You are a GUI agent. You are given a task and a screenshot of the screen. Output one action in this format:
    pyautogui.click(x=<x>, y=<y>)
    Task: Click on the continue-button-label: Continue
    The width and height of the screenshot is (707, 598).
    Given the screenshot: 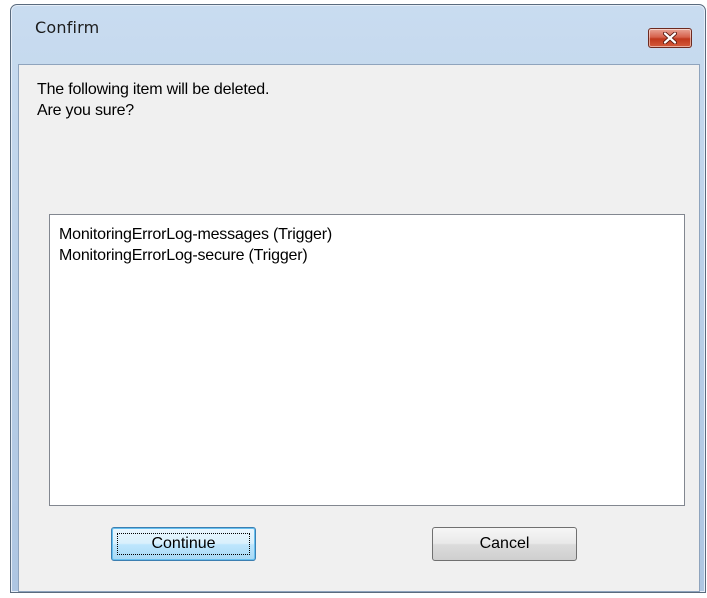 What is the action you would take?
    pyautogui.click(x=183, y=543)
    